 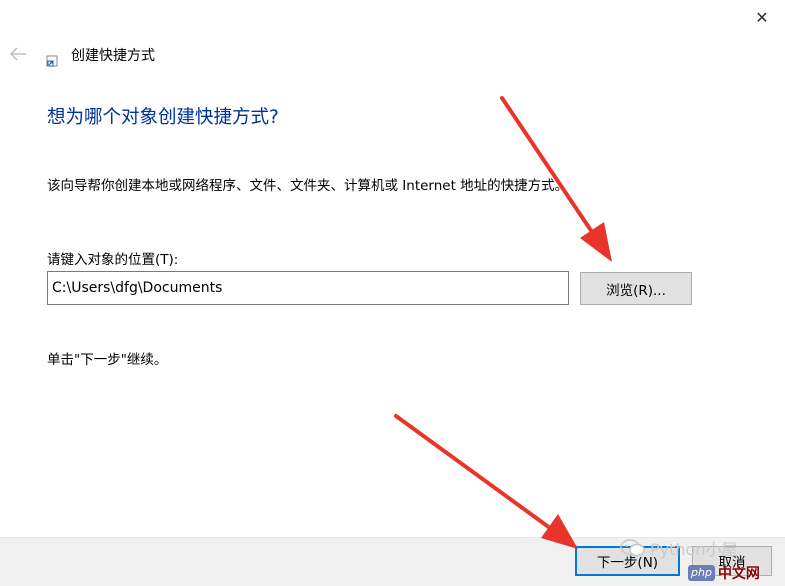 I want to click on location-label: 请键入对象的位置(T):, so click(x=113, y=260).